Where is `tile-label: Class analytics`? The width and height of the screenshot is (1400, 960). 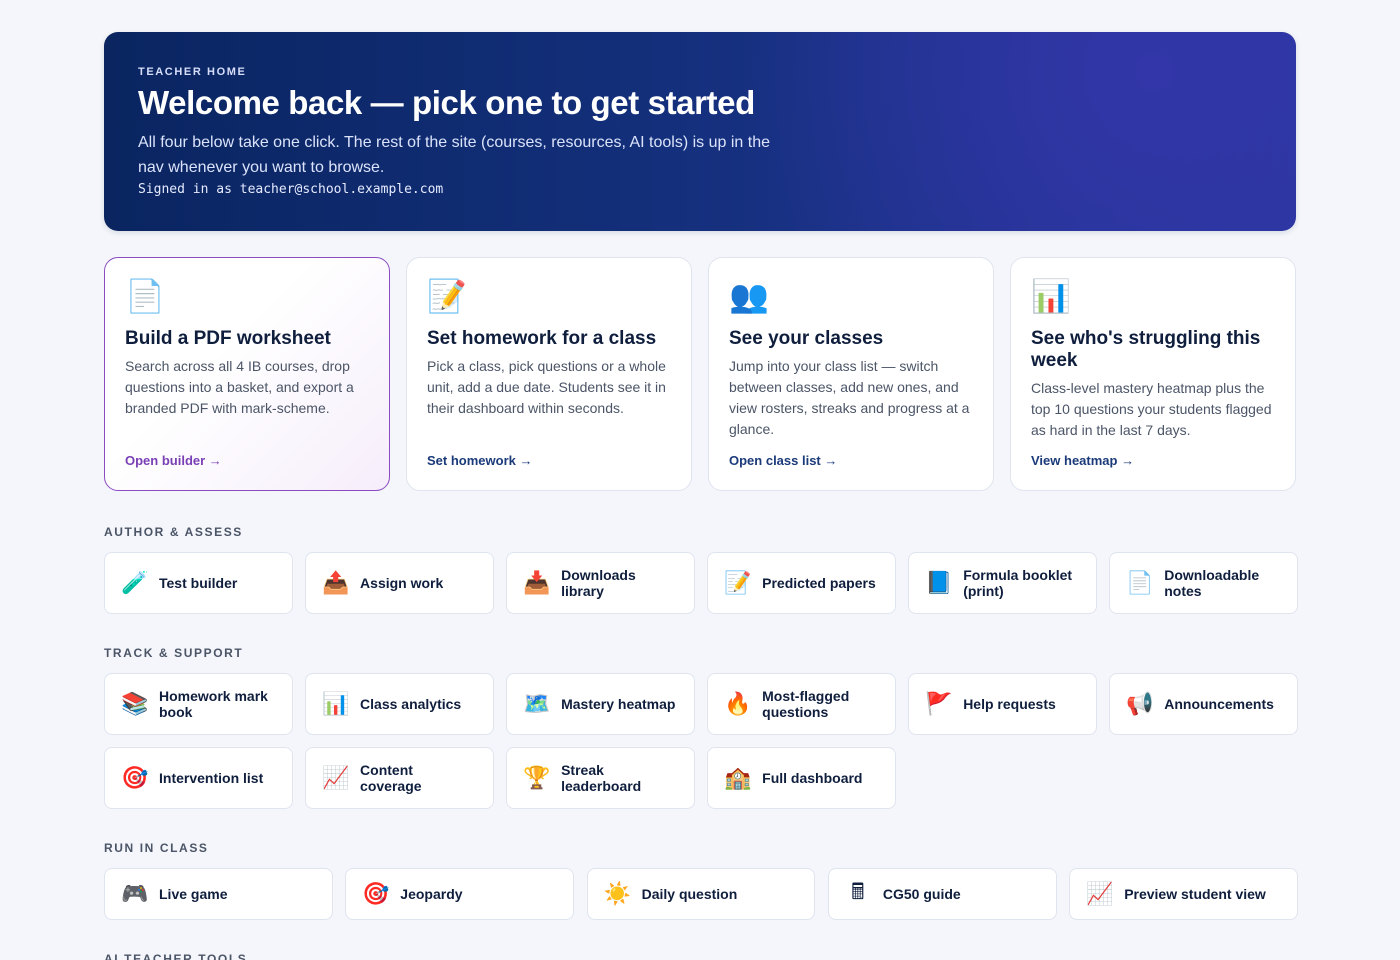
tile-label: Class analytics is located at coordinates (411, 704).